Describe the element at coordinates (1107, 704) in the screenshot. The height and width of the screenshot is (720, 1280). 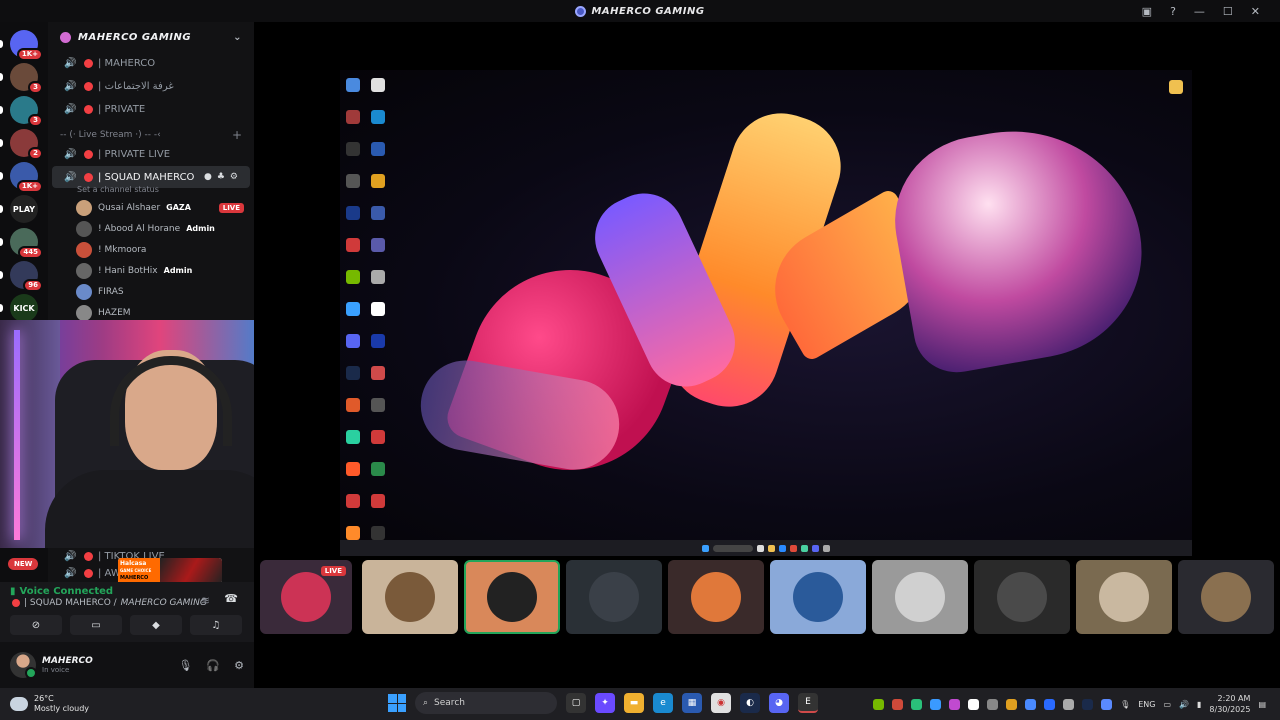
I see `shield-icon` at that location.